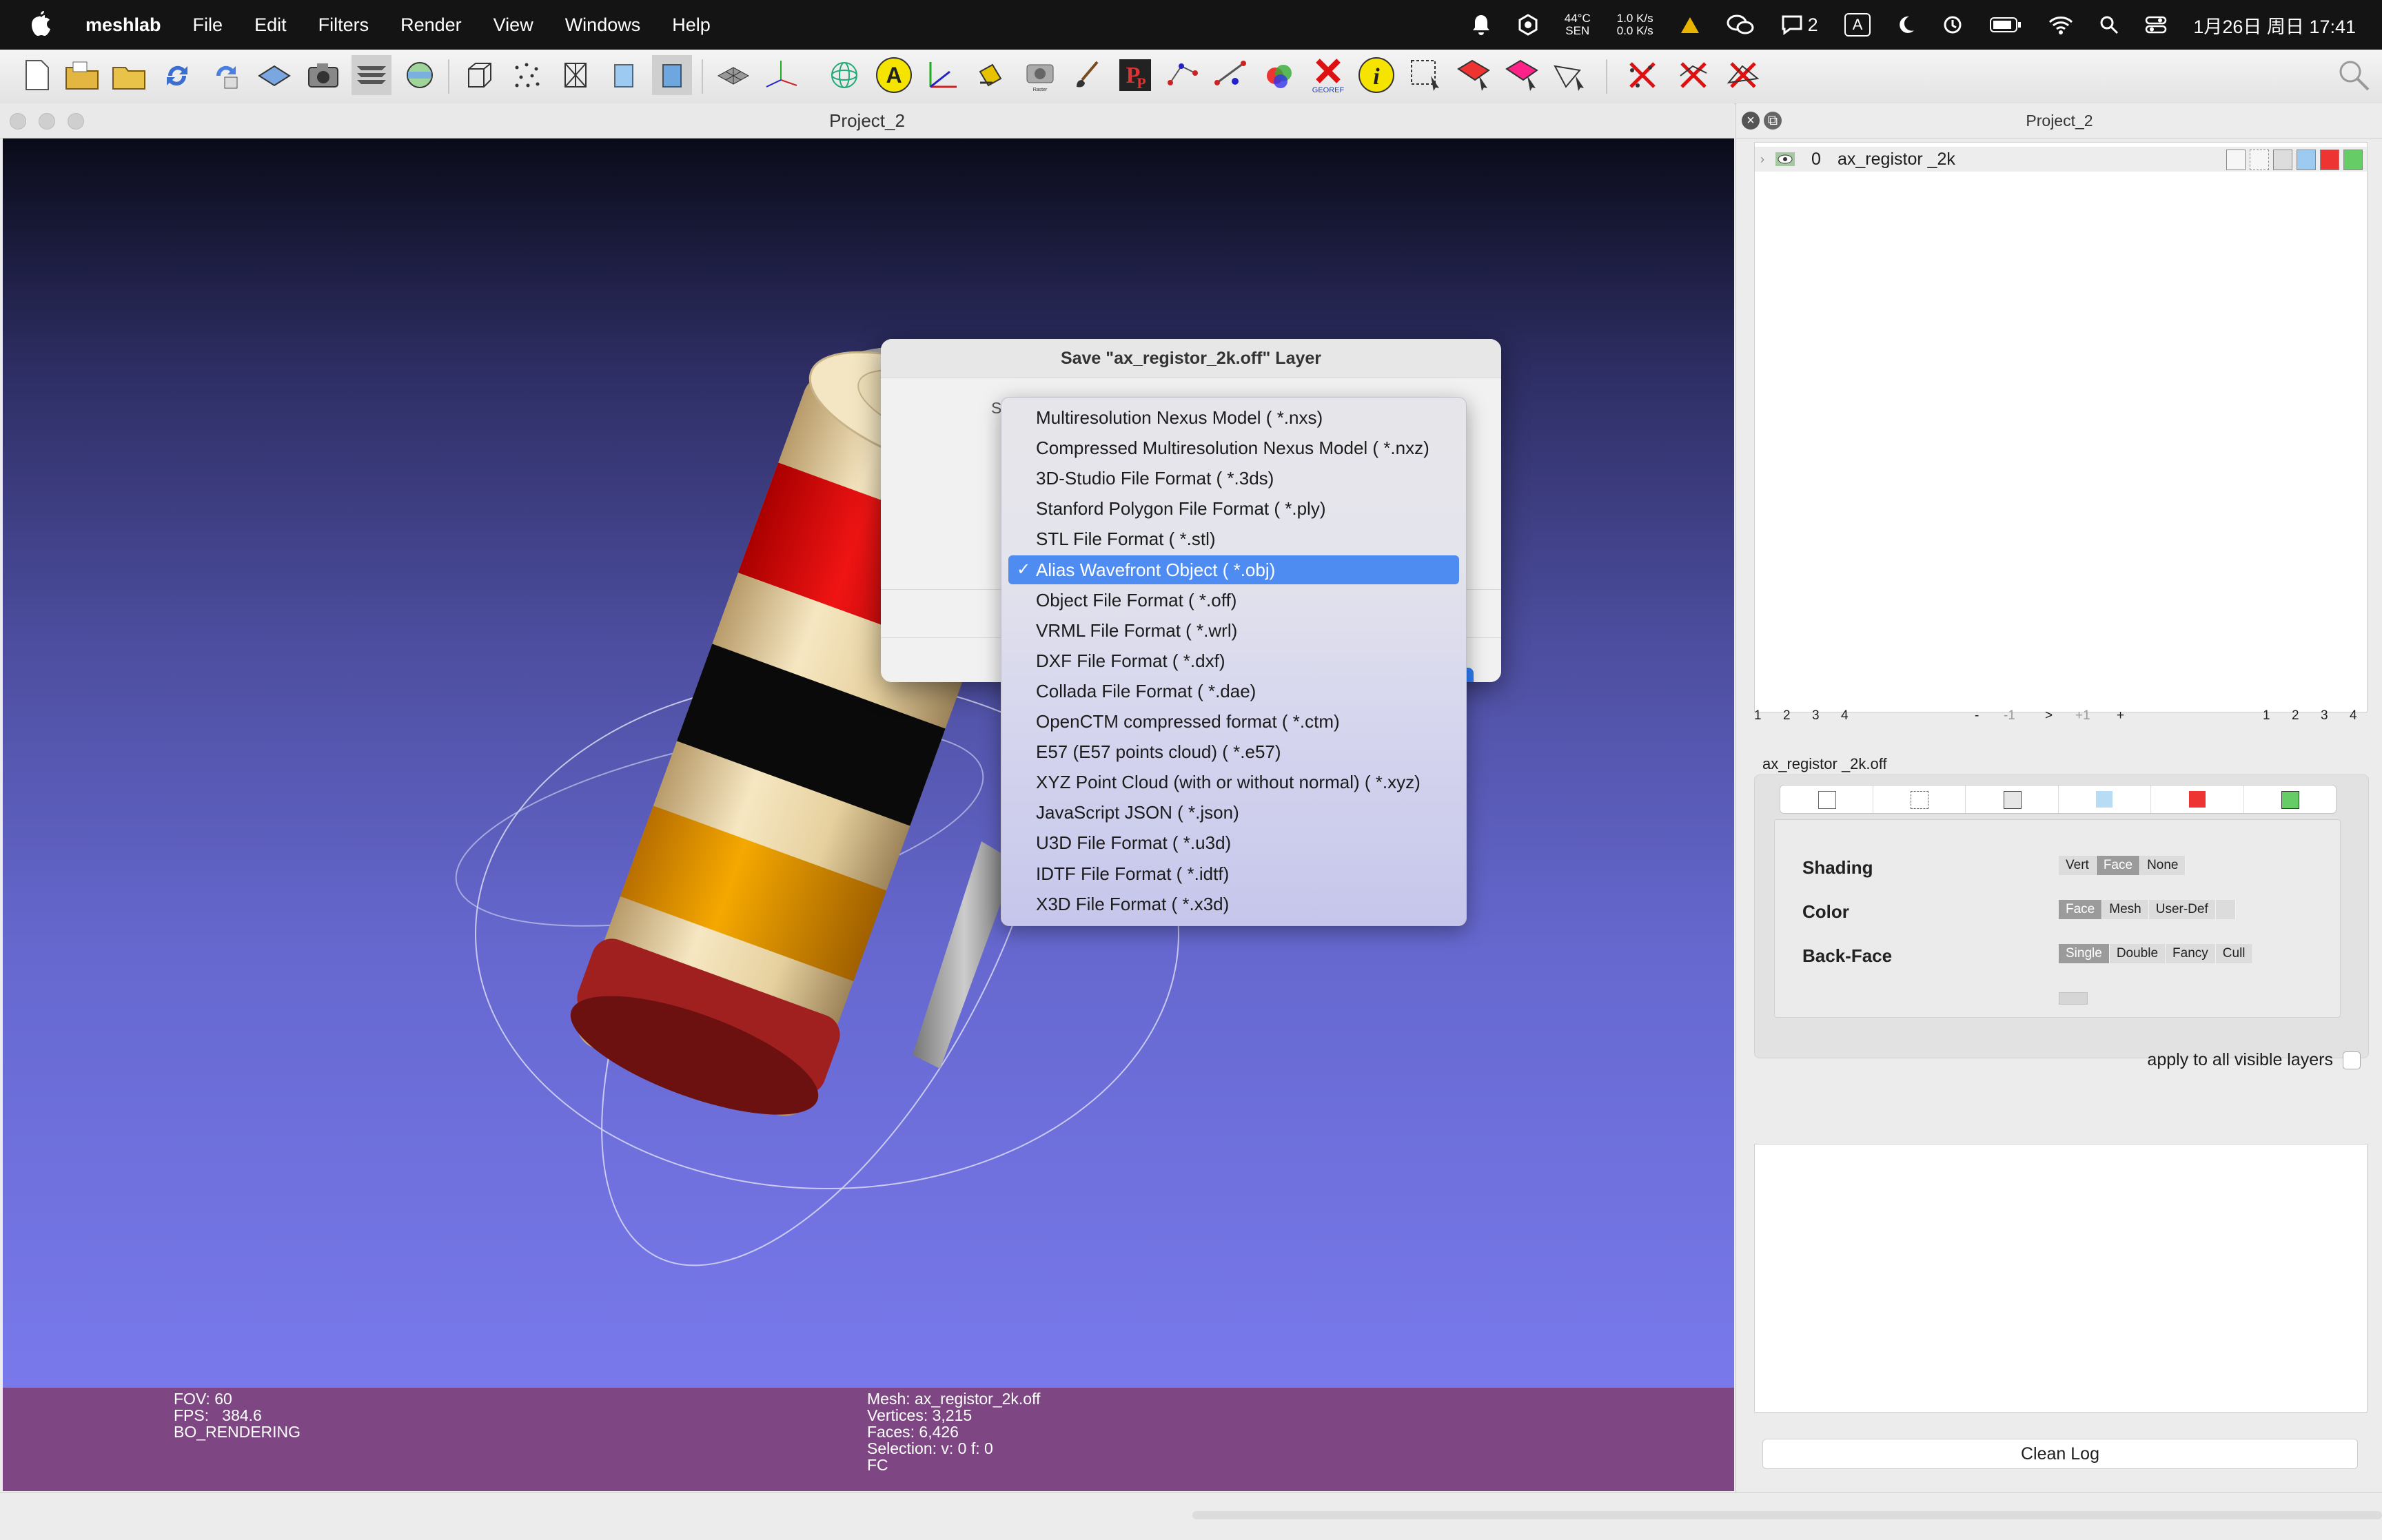 This screenshot has width=2382, height=1540. Describe the element at coordinates (1233, 569) in the screenshot. I see `format-option: ✓ Alias Wavefront Object ( *.obj)` at that location.